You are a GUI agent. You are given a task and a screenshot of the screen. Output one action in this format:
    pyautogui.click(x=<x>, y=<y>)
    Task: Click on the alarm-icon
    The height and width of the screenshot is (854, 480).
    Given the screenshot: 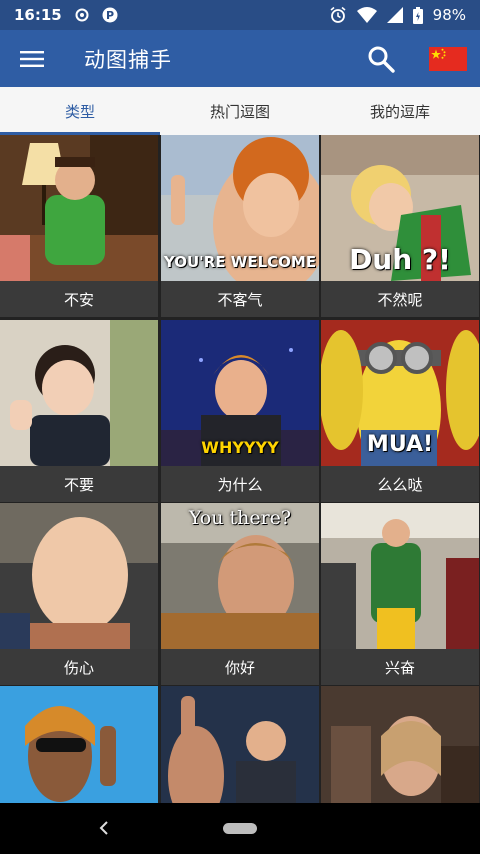 What is the action you would take?
    pyautogui.click(x=338, y=15)
    